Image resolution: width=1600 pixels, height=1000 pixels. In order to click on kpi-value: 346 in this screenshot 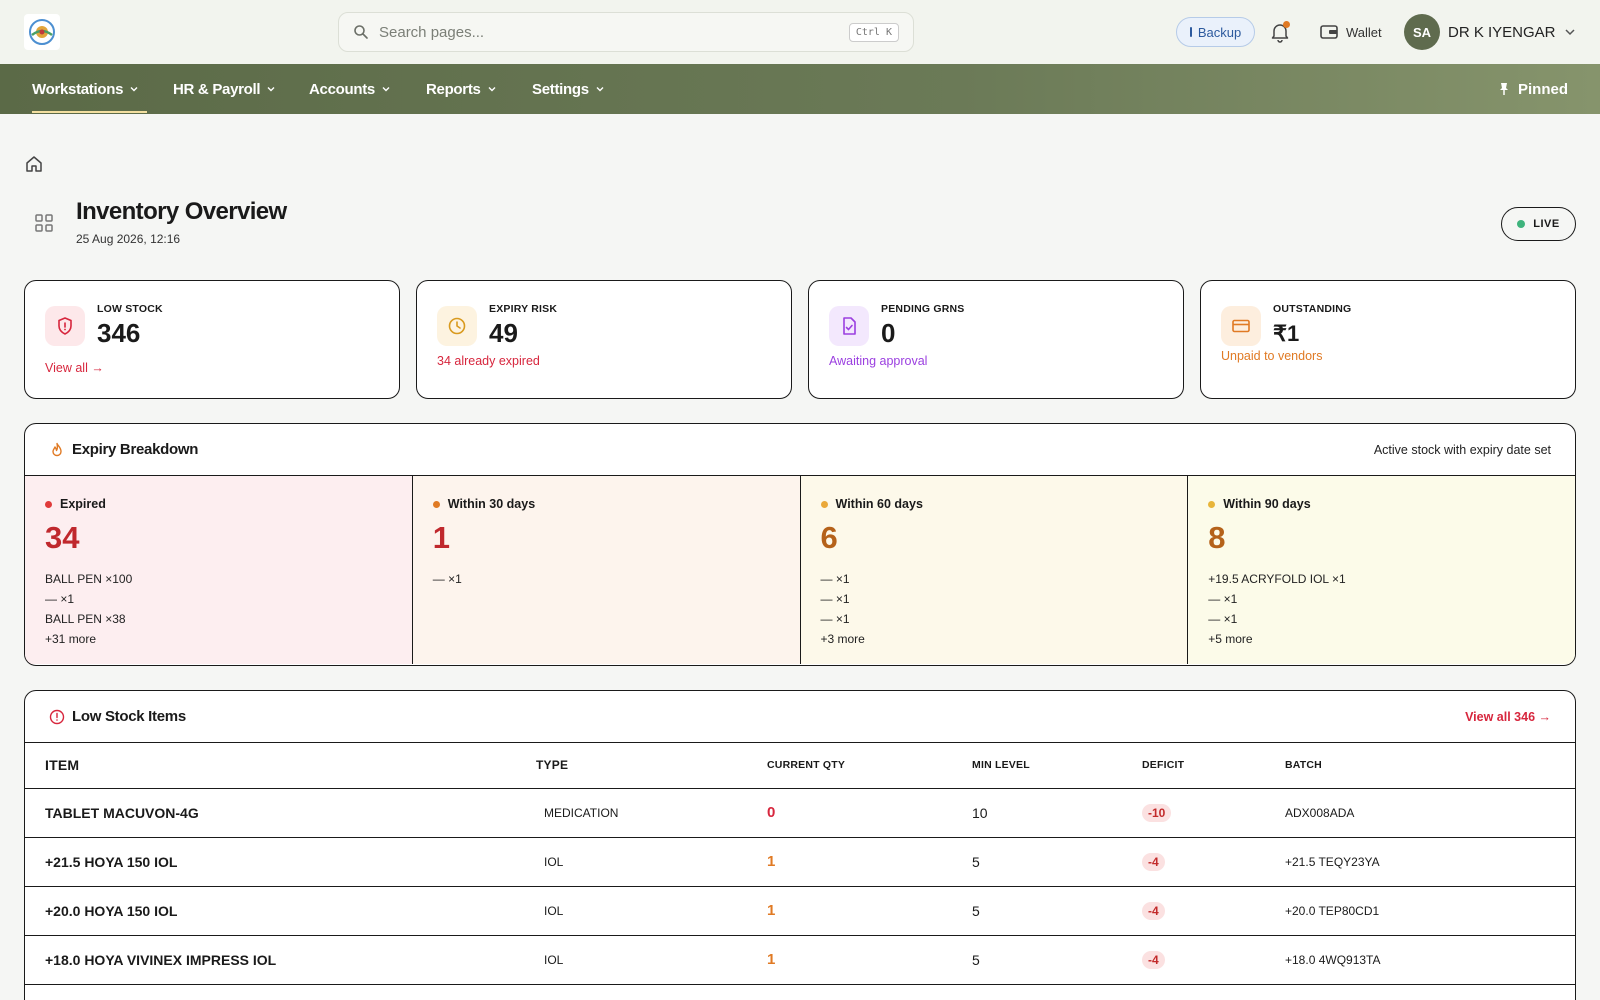, I will do `click(119, 333)`.